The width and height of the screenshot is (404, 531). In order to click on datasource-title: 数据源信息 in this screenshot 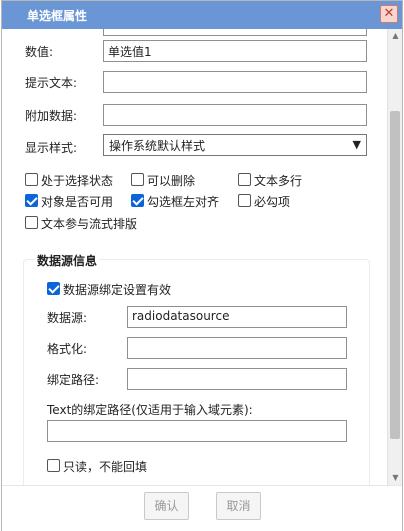, I will do `click(67, 260)`.